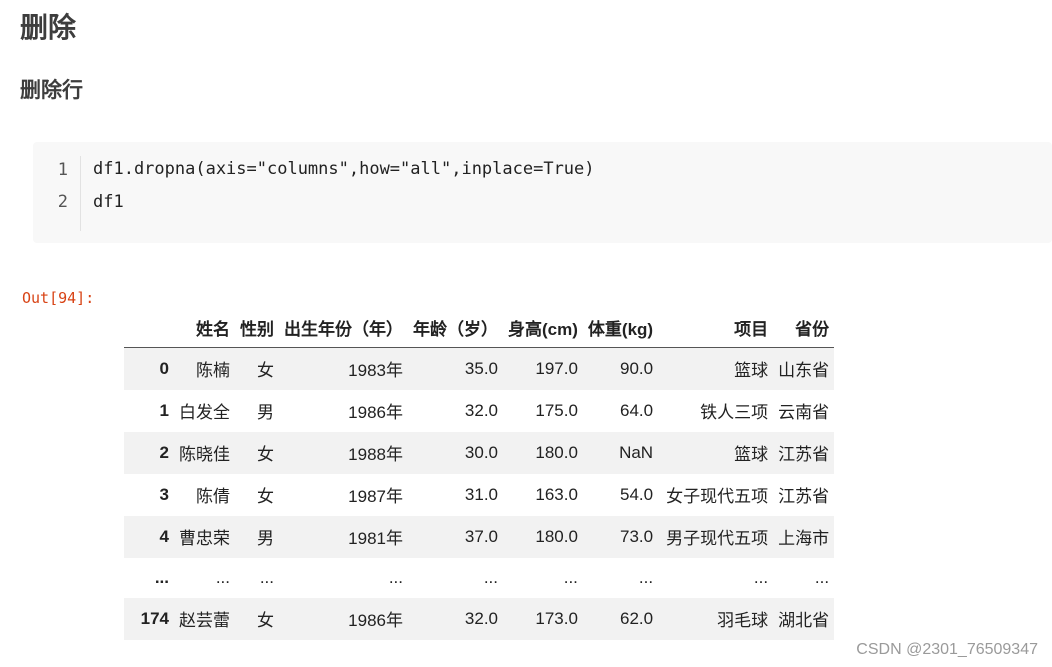 The image size is (1052, 667). I want to click on index-header, so click(149, 328).